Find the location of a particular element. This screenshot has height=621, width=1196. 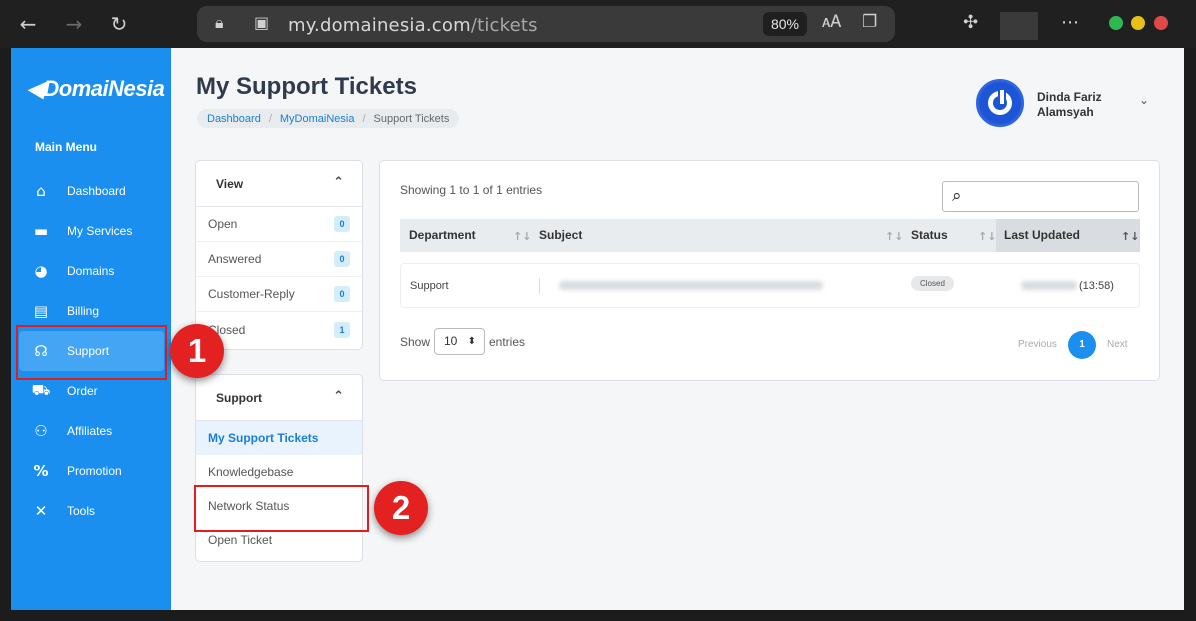

chevron-down-icon: ⌄ is located at coordinates (1144, 100).